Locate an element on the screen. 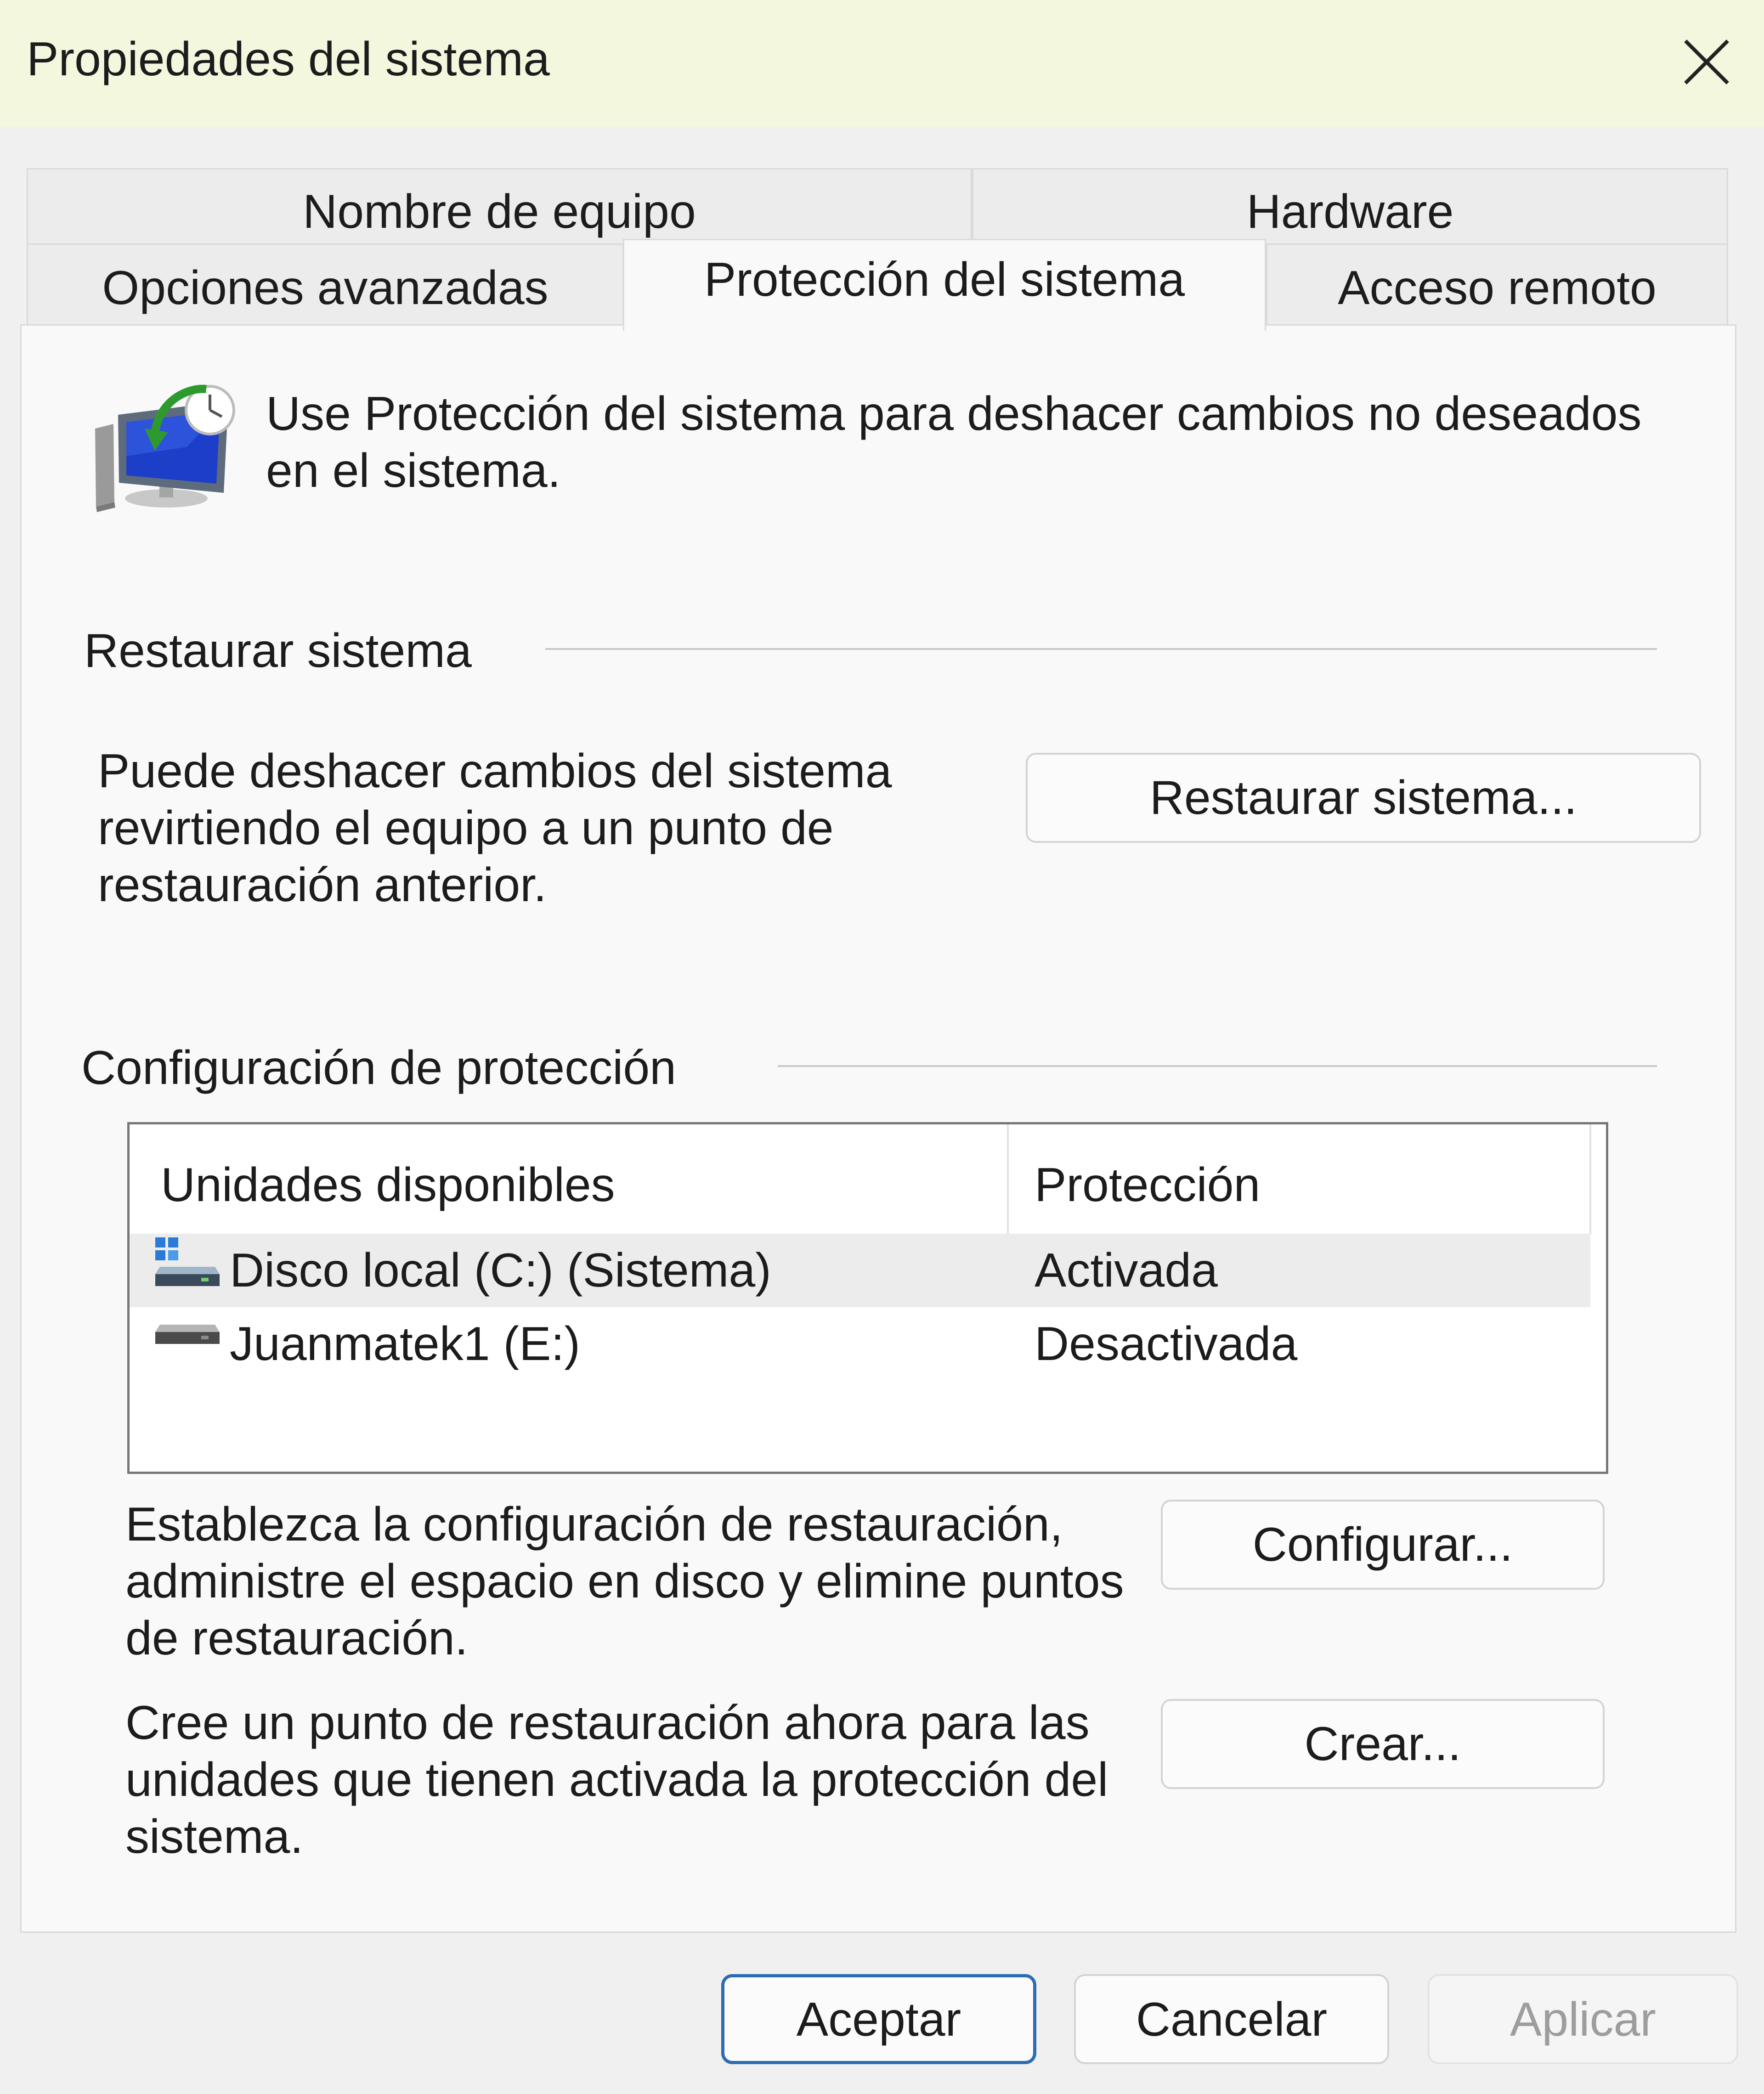  close-button is located at coordinates (1707, 62).